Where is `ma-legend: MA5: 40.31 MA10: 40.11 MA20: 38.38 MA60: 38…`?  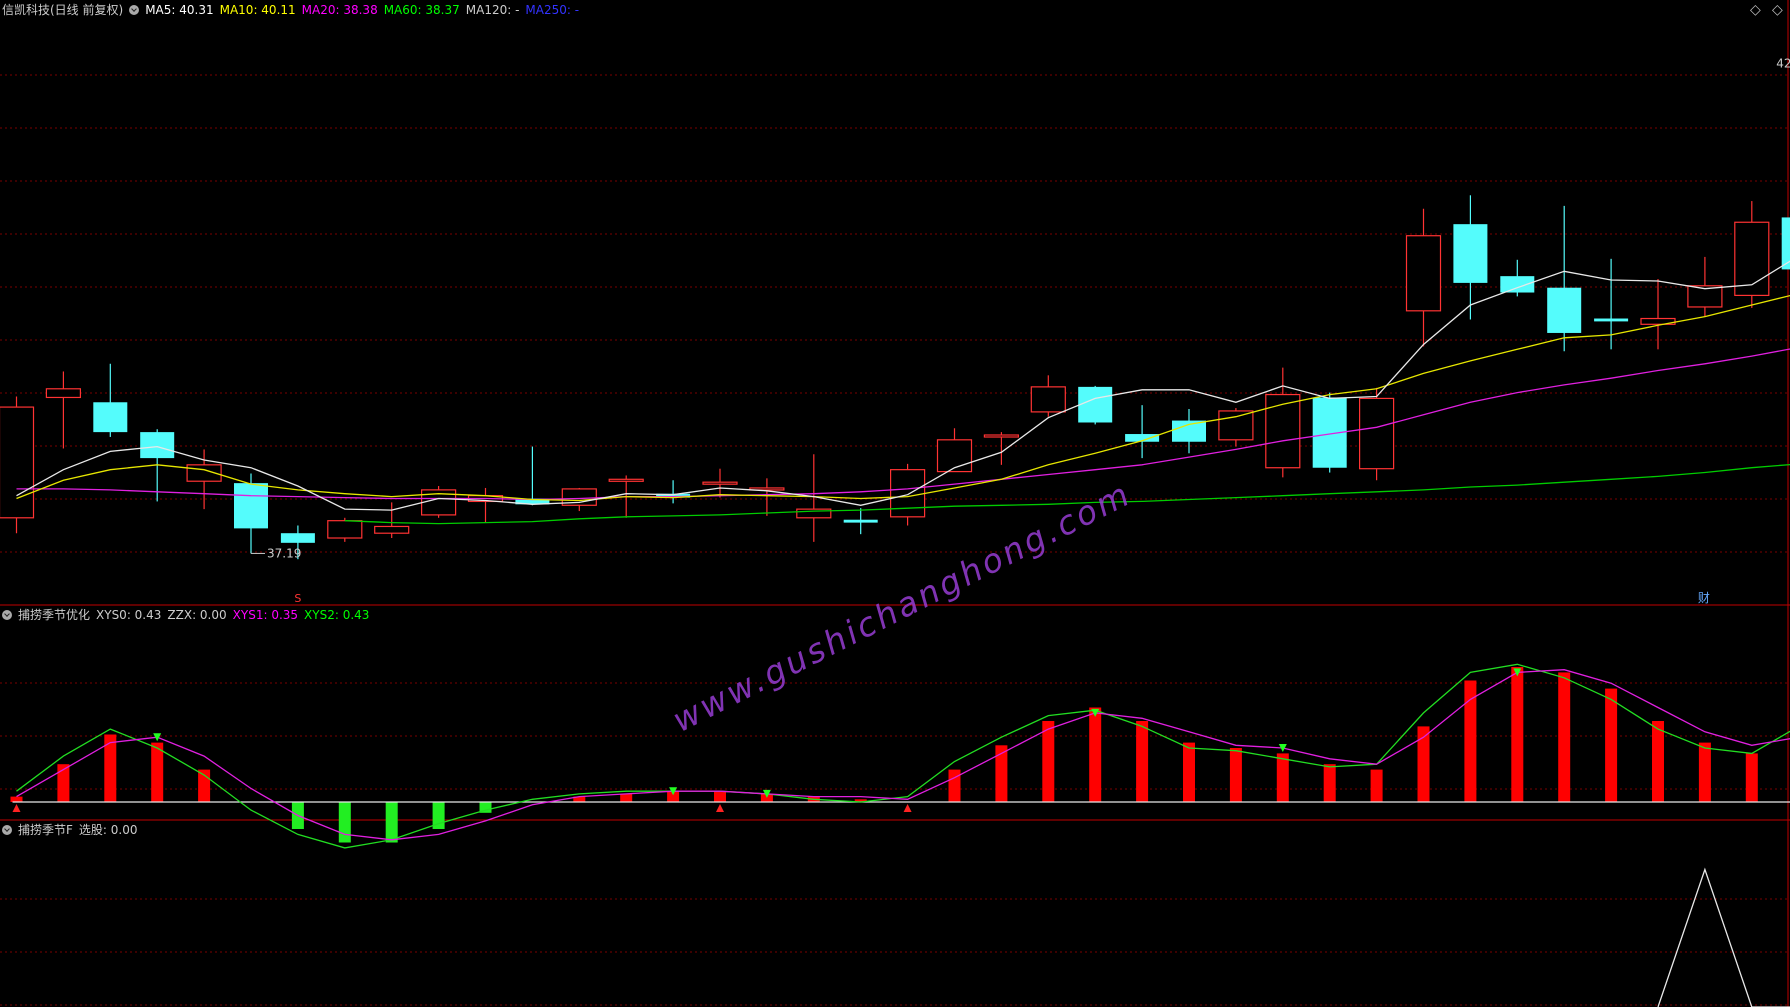 ma-legend: MA5: 40.31 MA10: 40.11 MA20: 38.38 MA60: 38… is located at coordinates (365, 10).